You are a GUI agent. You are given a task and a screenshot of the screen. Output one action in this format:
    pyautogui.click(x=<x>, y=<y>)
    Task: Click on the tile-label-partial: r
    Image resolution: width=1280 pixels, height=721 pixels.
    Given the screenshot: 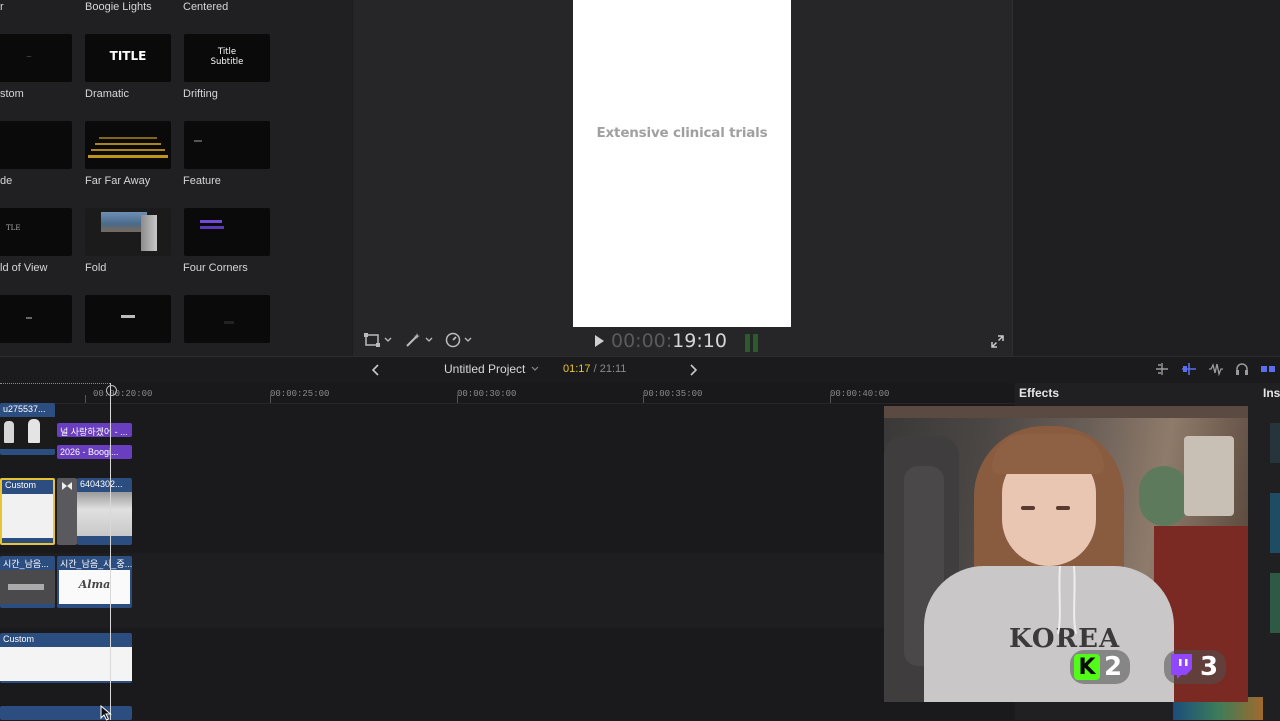 What is the action you would take?
    pyautogui.click(x=2, y=7)
    